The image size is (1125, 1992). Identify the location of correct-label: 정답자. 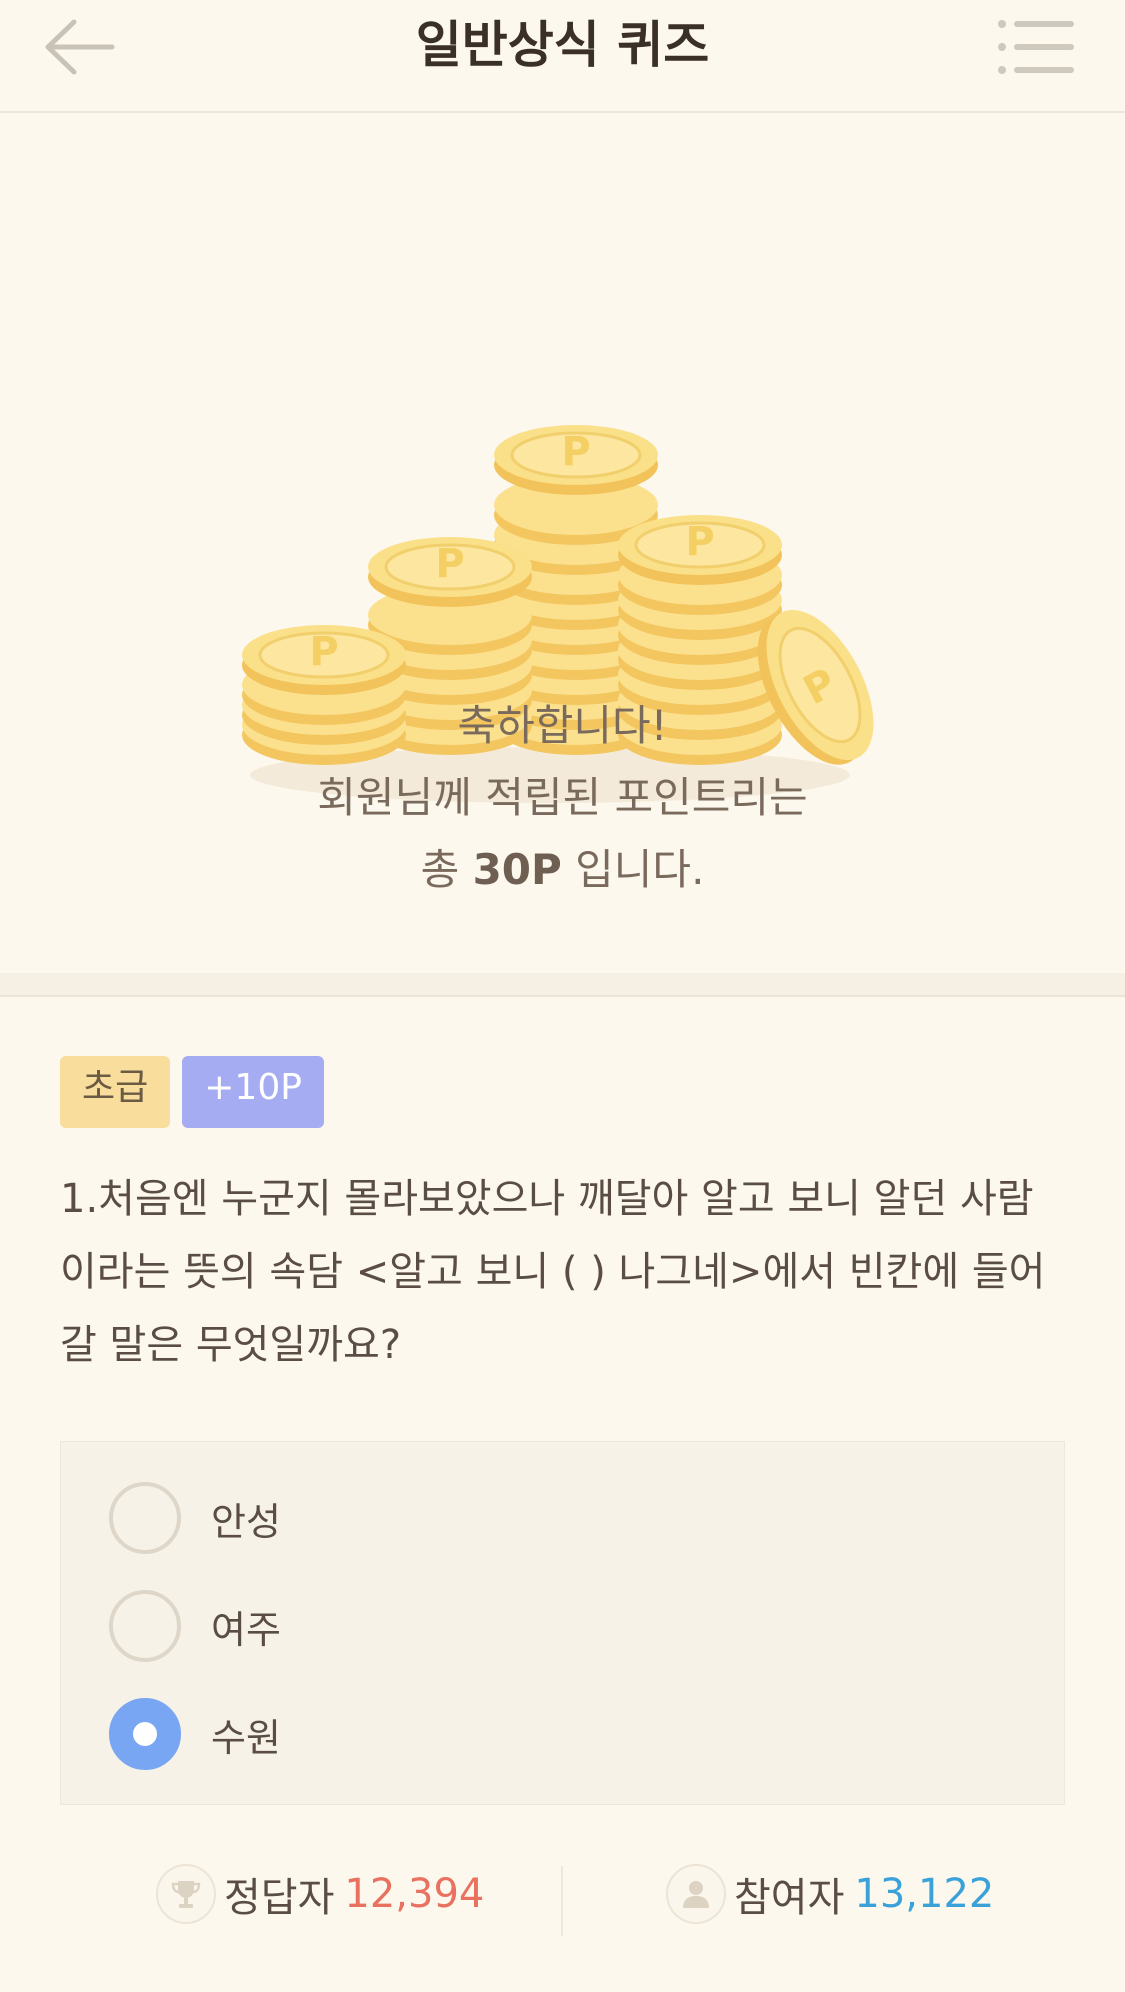
(279, 1898).